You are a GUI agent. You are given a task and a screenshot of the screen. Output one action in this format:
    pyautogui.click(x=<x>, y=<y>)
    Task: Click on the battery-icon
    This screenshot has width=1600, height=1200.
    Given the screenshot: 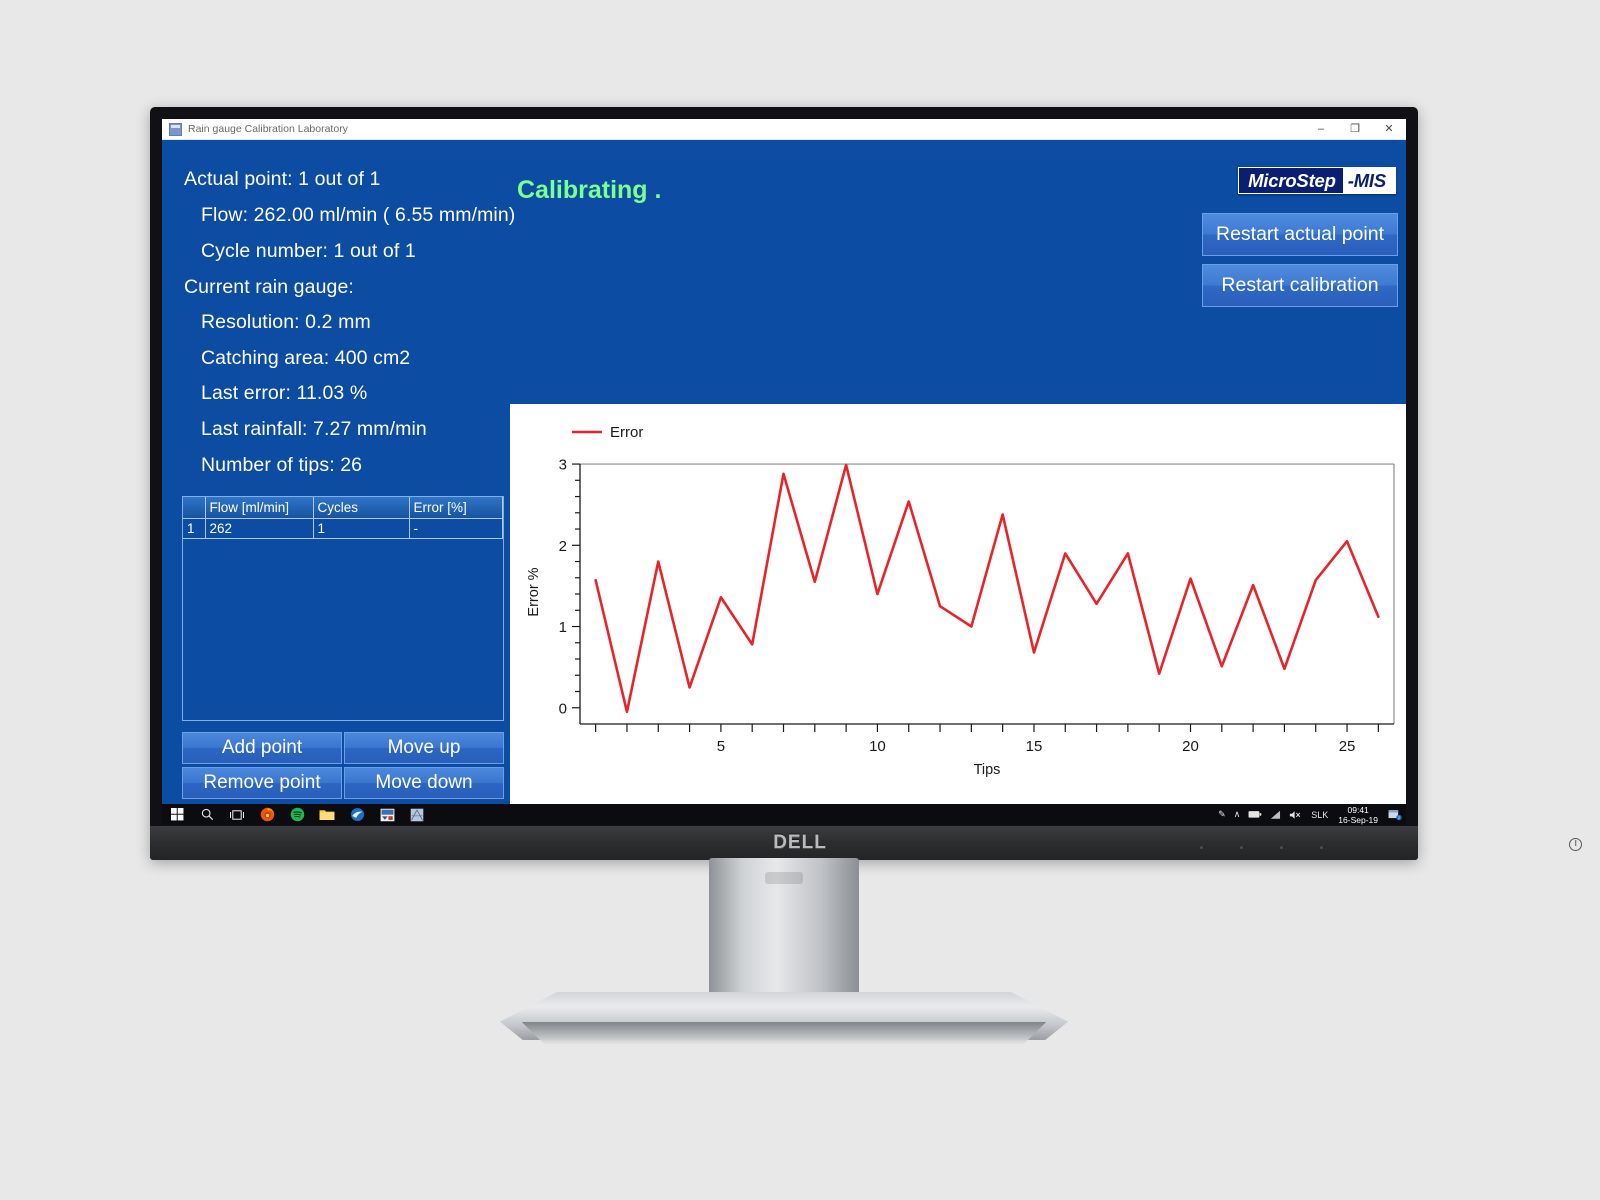 What is the action you would take?
    pyautogui.click(x=1255, y=814)
    